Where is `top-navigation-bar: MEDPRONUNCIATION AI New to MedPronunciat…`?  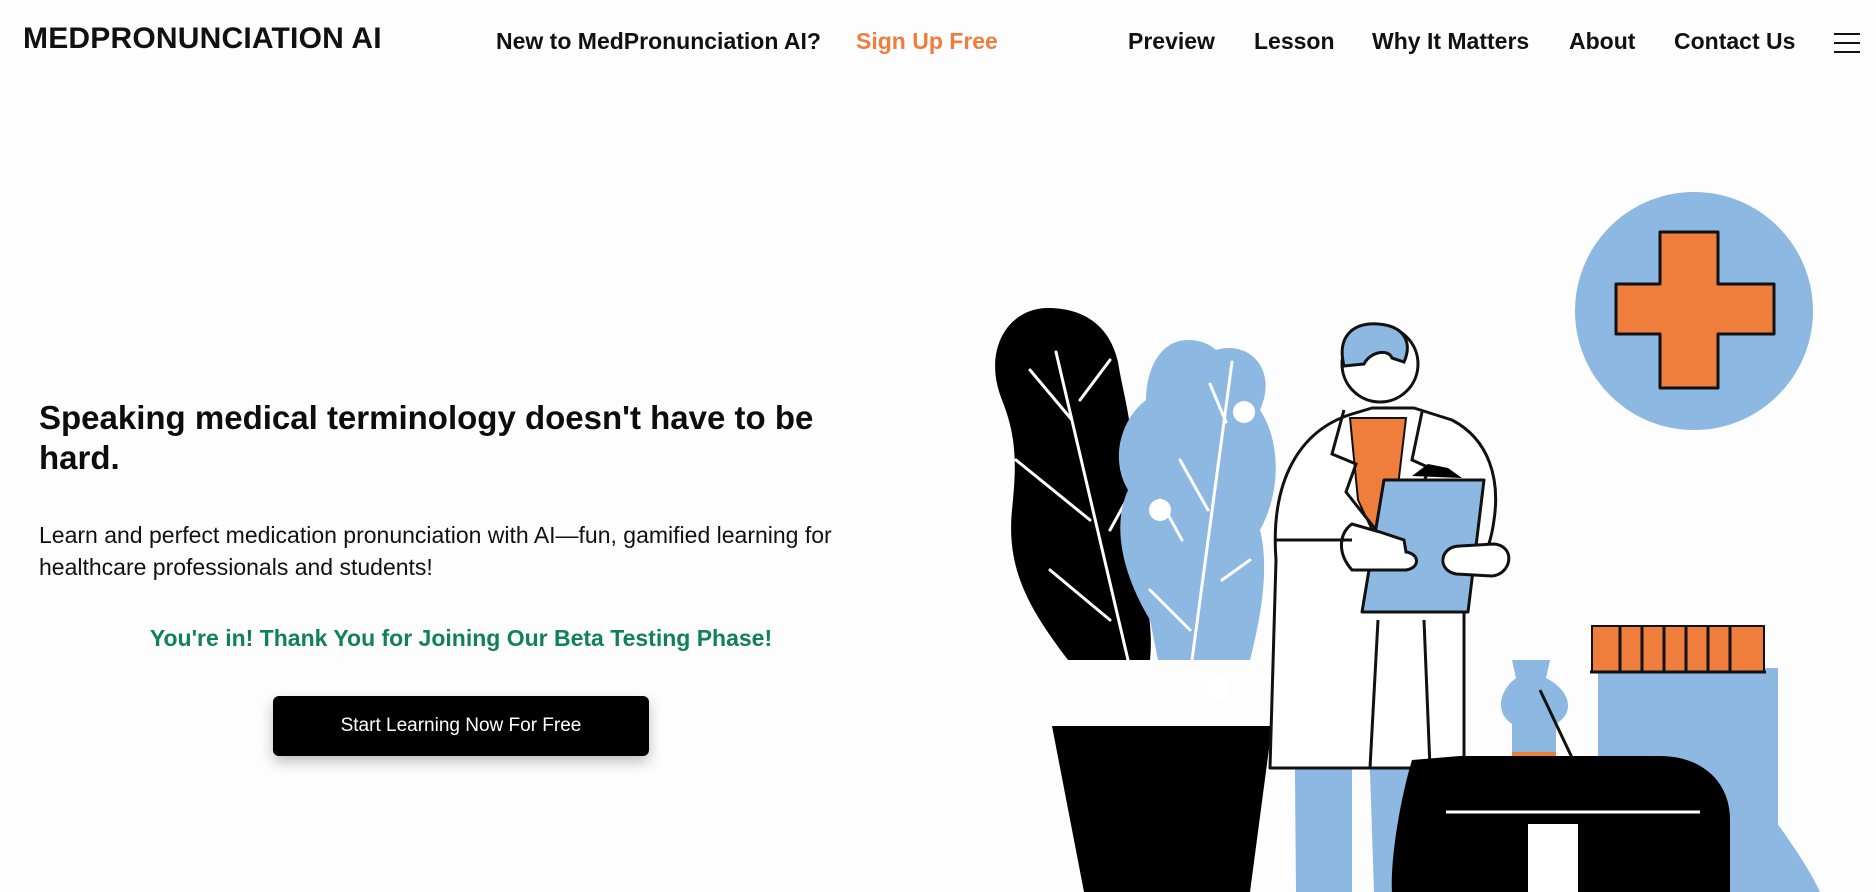 top-navigation-bar: MEDPRONUNCIATION AI New to MedPronunciat… is located at coordinates (938, 42).